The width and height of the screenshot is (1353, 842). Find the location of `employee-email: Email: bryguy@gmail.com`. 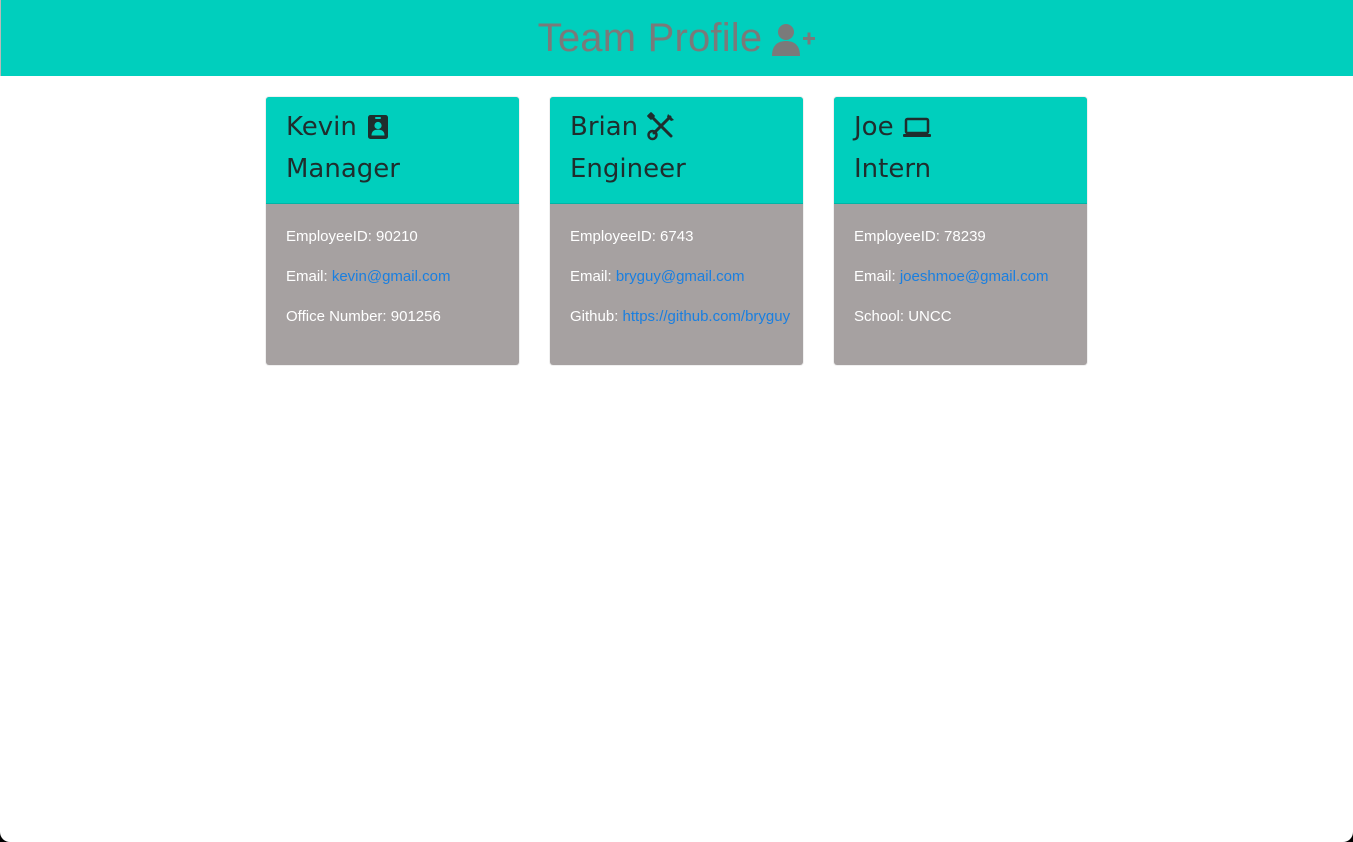

employee-email: Email: bryguy@gmail.com is located at coordinates (686, 277).